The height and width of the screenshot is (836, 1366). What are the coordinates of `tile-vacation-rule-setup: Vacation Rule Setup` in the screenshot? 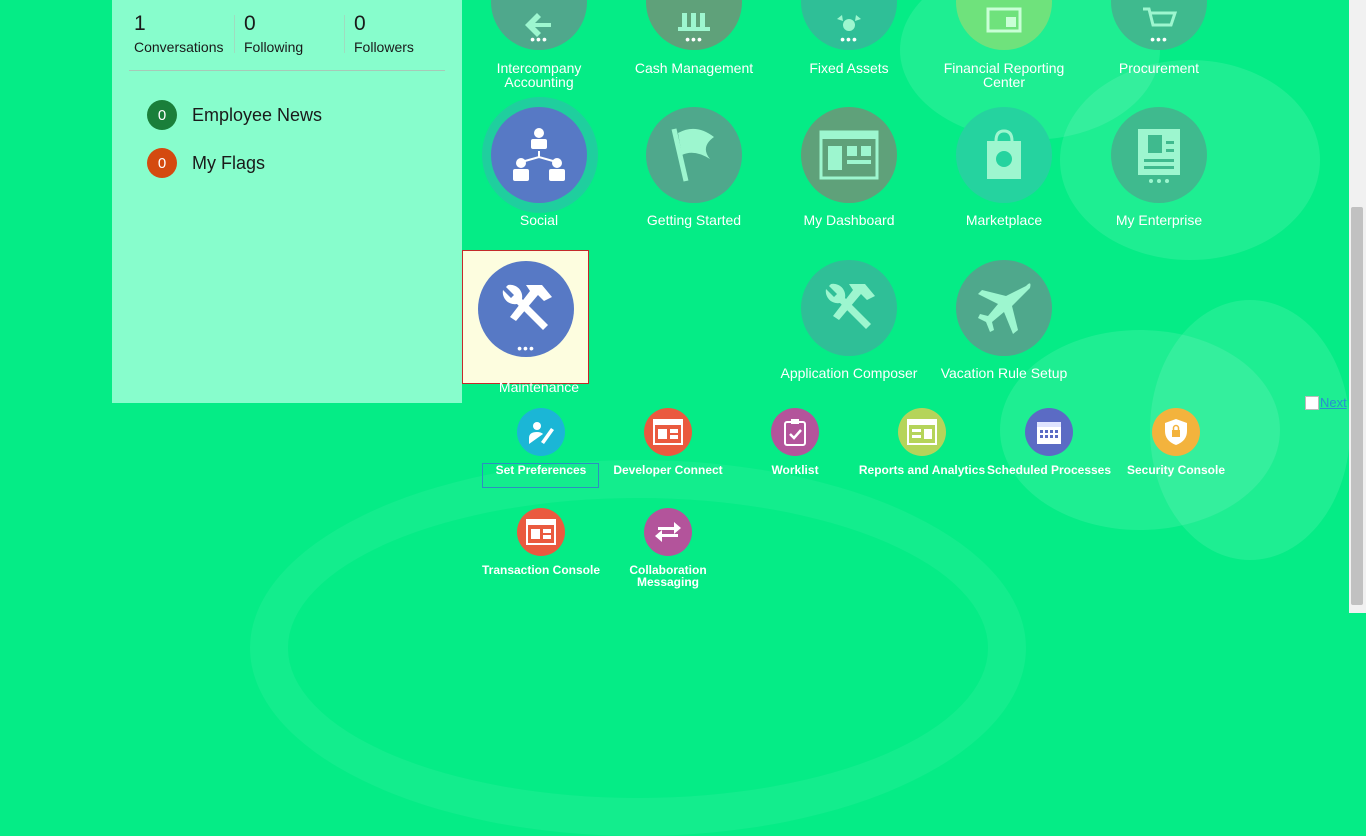 It's located at (1004, 325).